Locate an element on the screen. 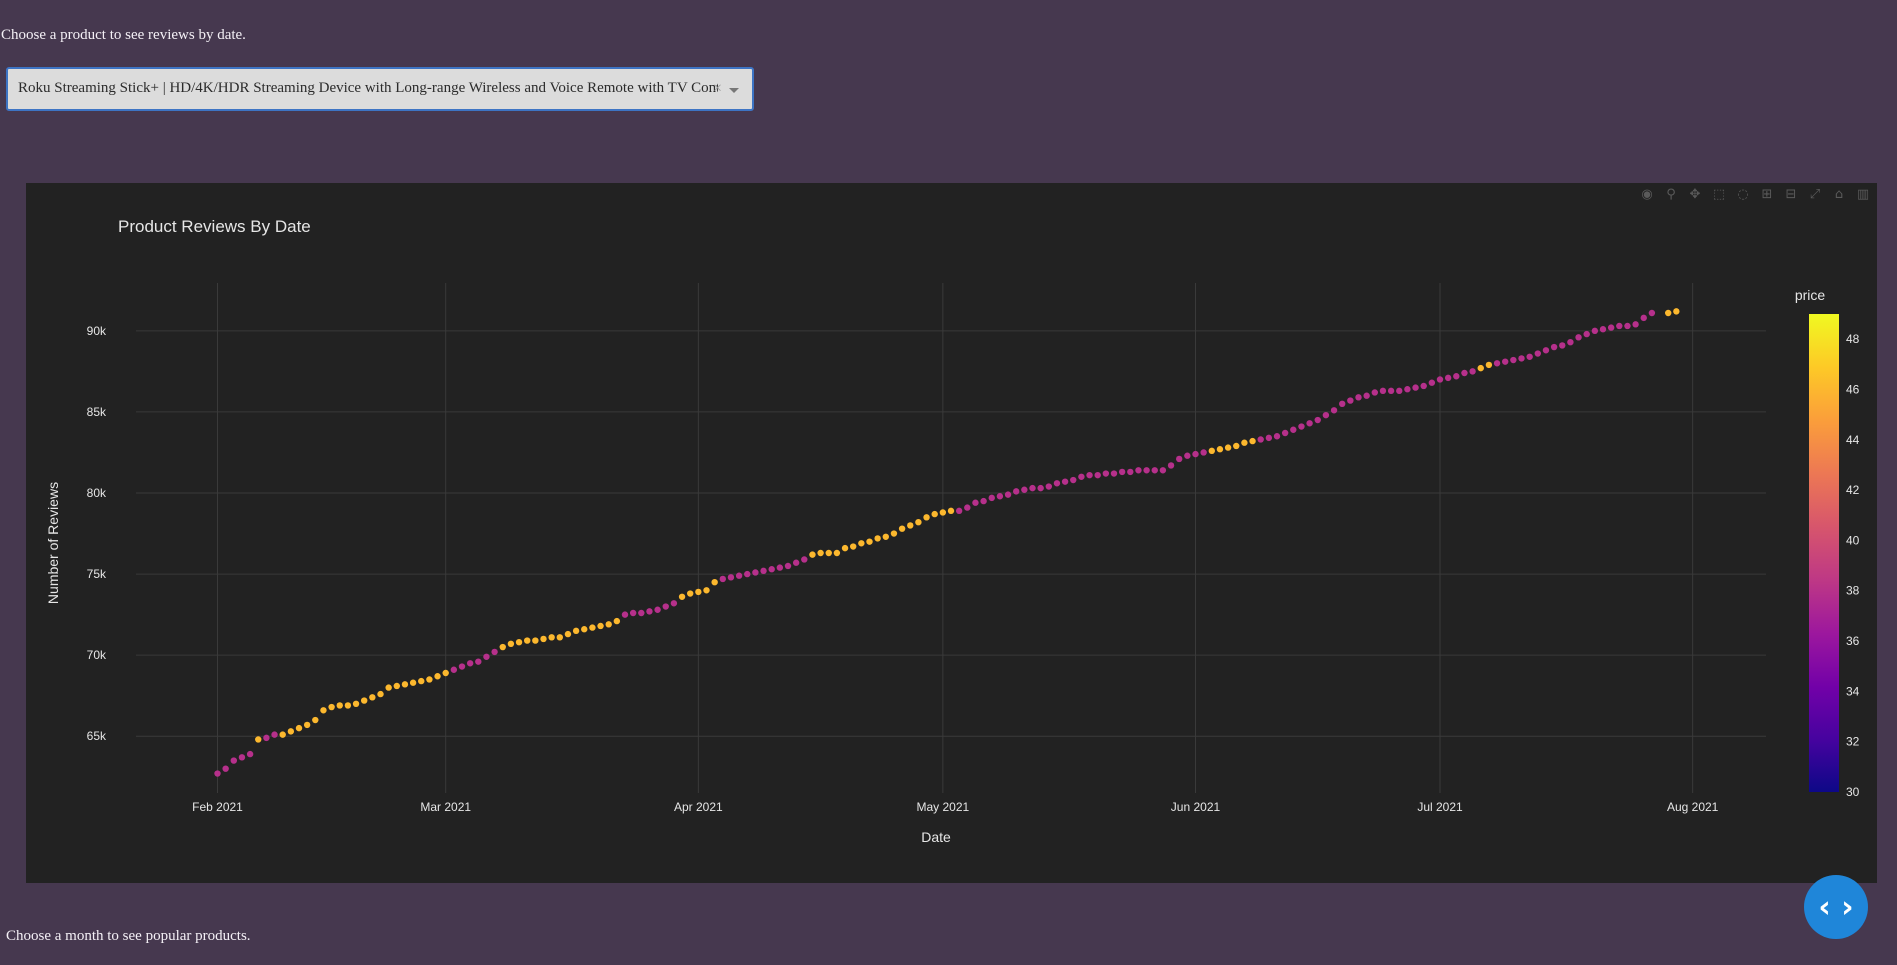 This screenshot has width=1897, height=965. reset-axes-icon: ⌂ is located at coordinates (1839, 195).